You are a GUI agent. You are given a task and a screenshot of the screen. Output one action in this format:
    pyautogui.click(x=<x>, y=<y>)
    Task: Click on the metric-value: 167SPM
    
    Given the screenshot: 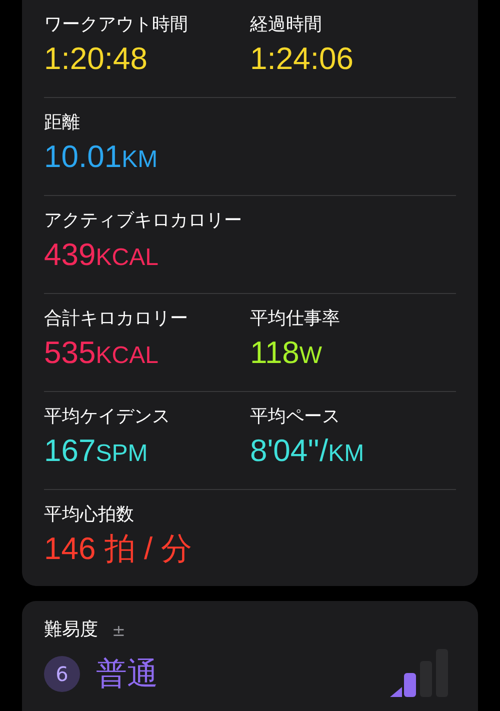 What is the action you would take?
    pyautogui.click(x=96, y=451)
    